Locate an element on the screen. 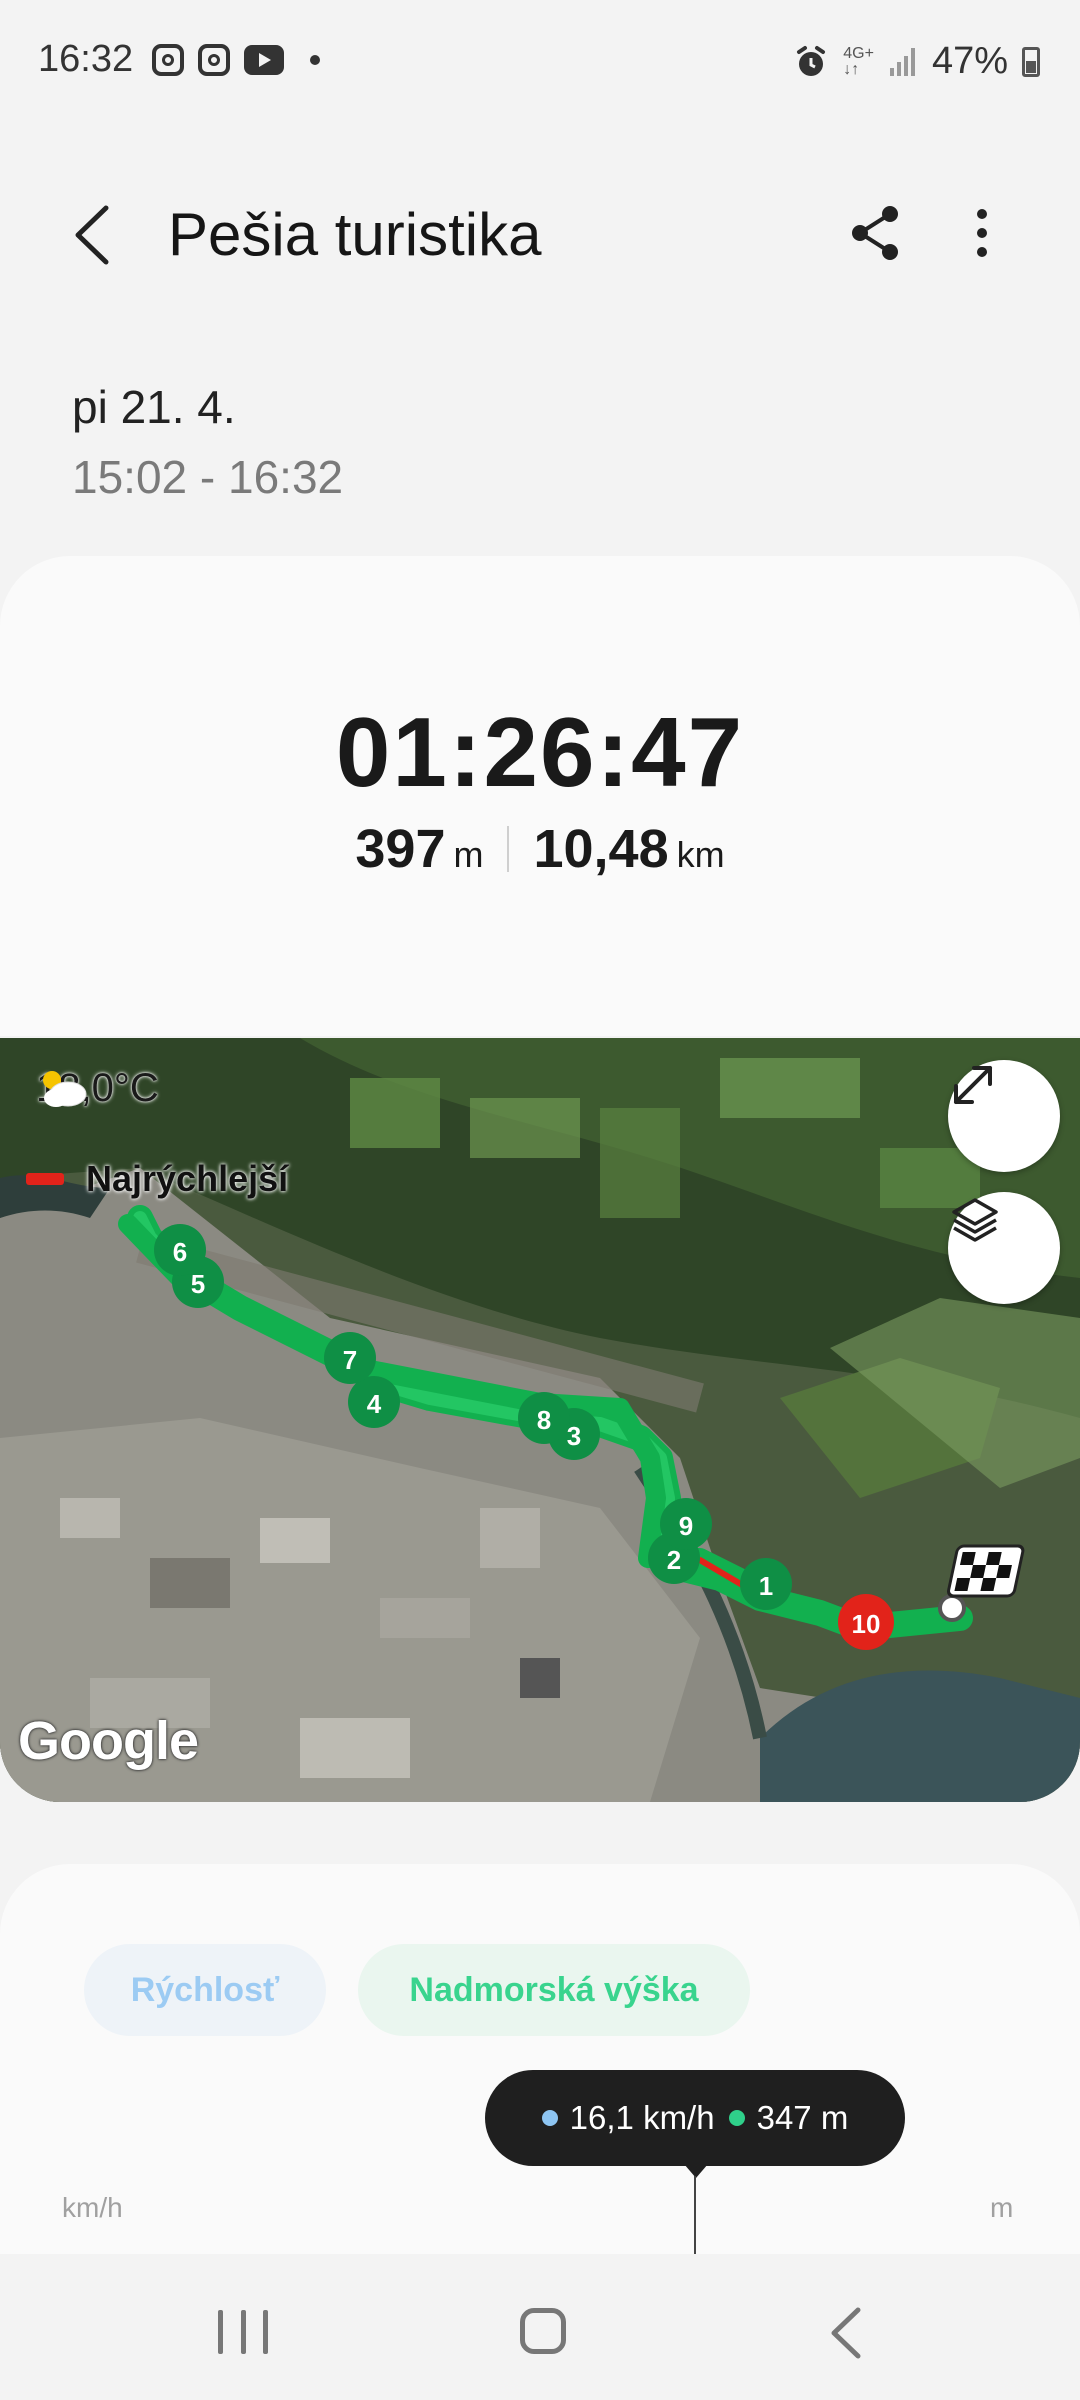 Image resolution: width=1080 pixels, height=2400 pixels. alarm-icon is located at coordinates (811, 60).